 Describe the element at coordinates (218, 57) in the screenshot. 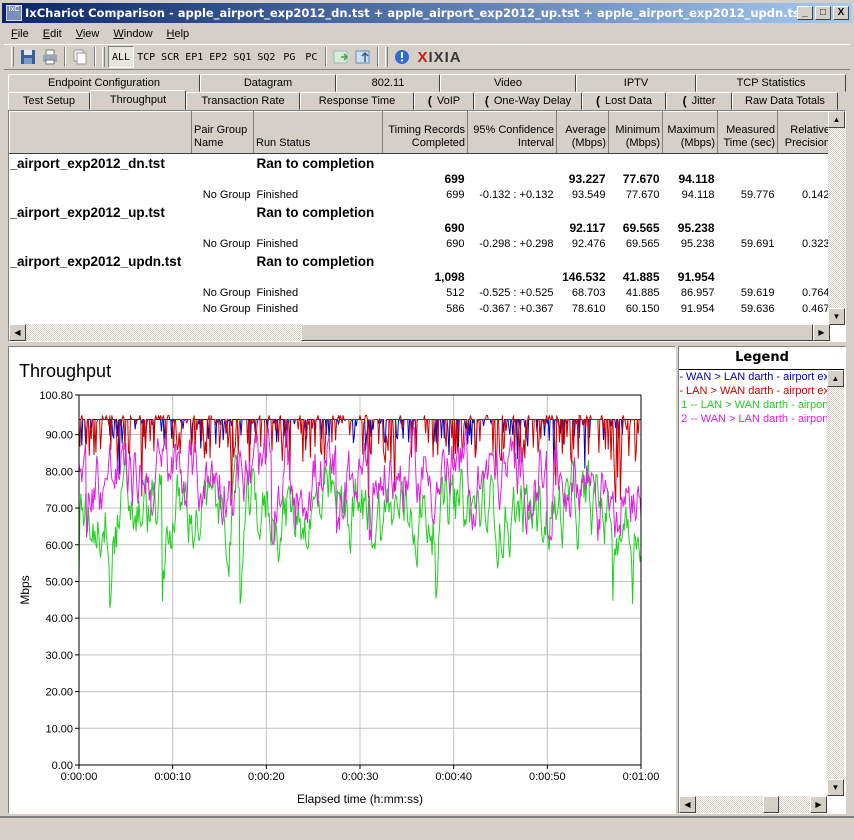

I see `filter-ep2-button: EP2` at that location.